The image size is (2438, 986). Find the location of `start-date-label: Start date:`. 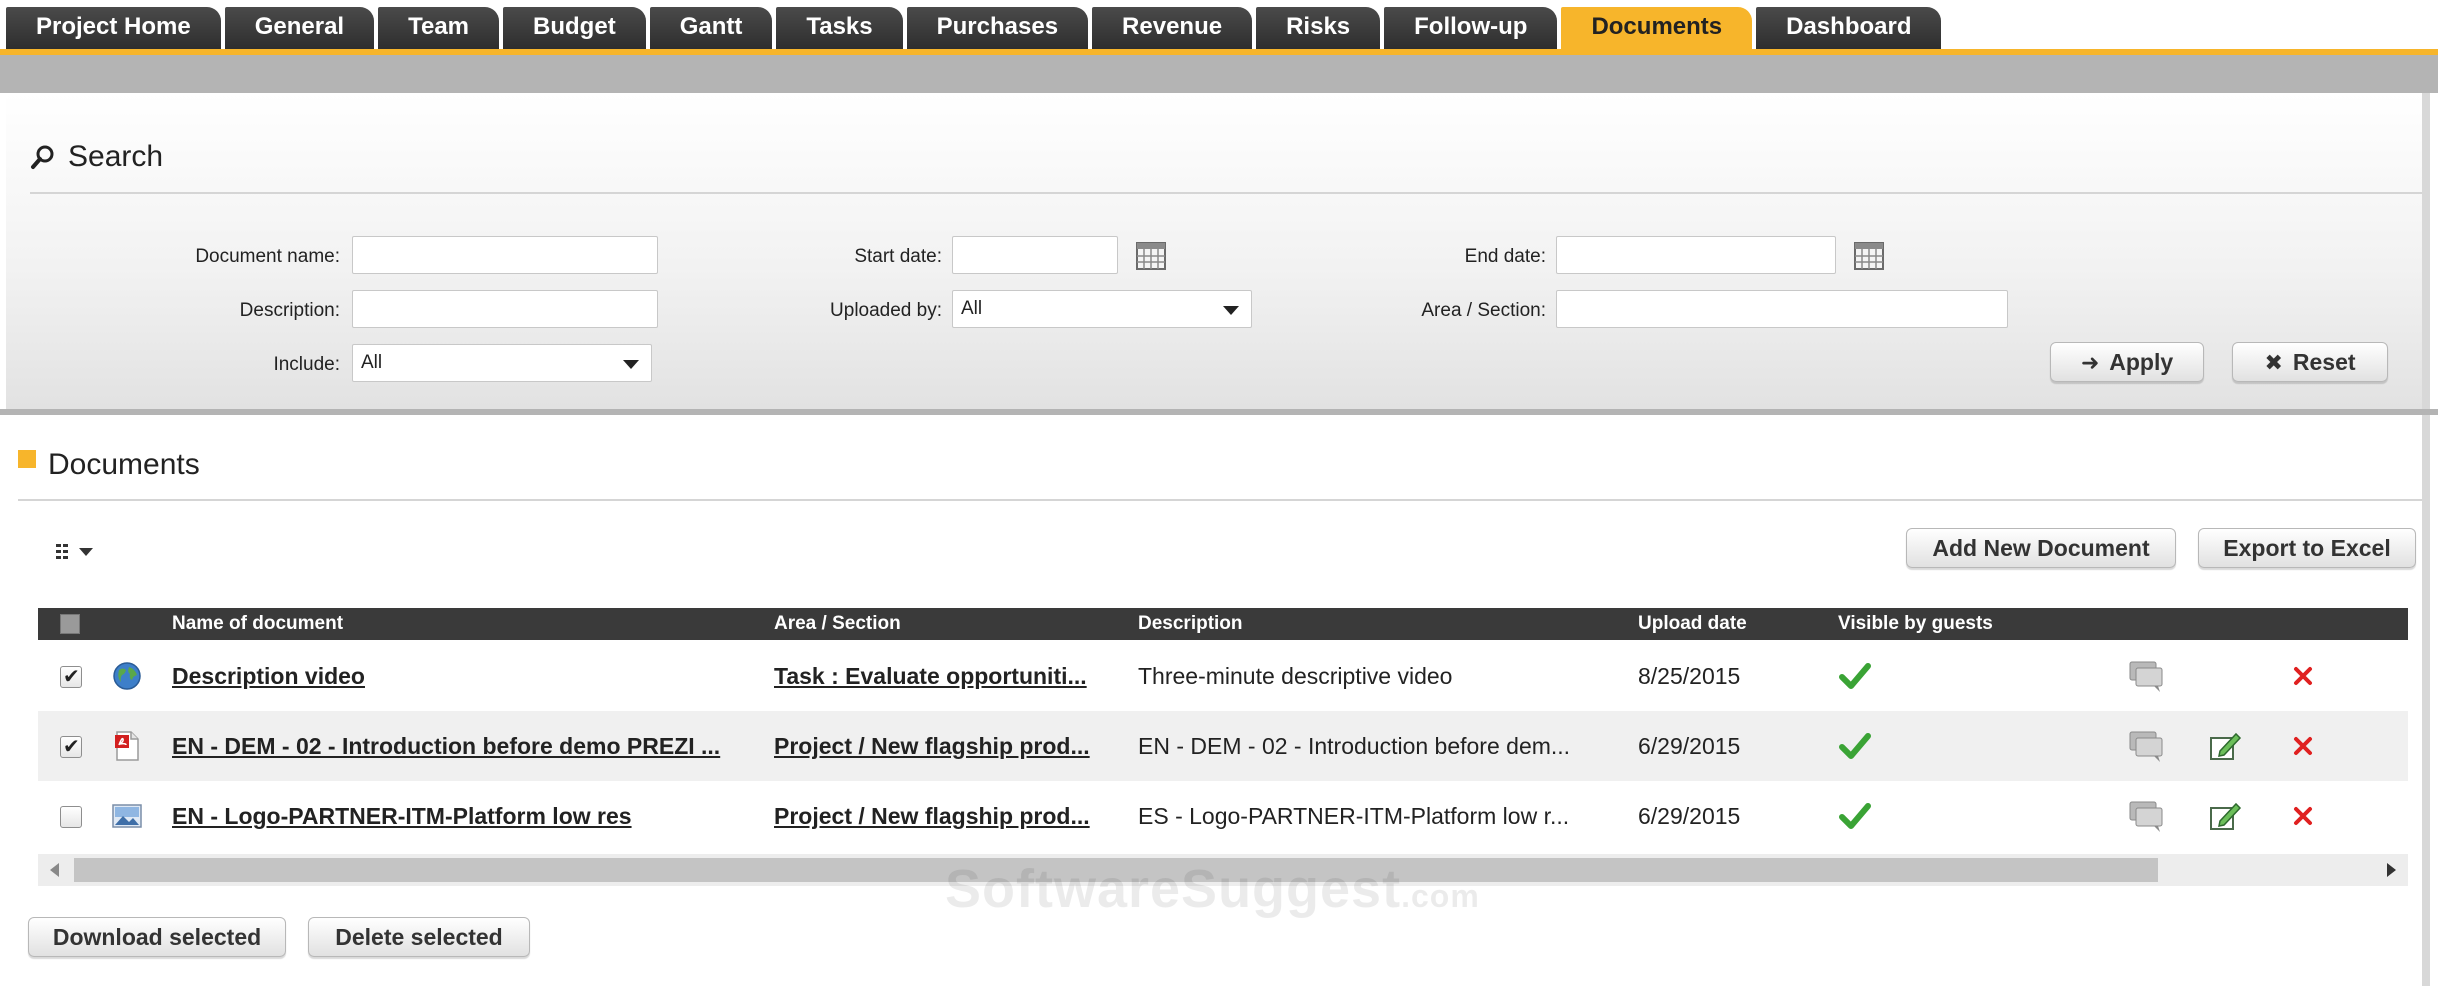

start-date-label: Start date: is located at coordinates (898, 256).